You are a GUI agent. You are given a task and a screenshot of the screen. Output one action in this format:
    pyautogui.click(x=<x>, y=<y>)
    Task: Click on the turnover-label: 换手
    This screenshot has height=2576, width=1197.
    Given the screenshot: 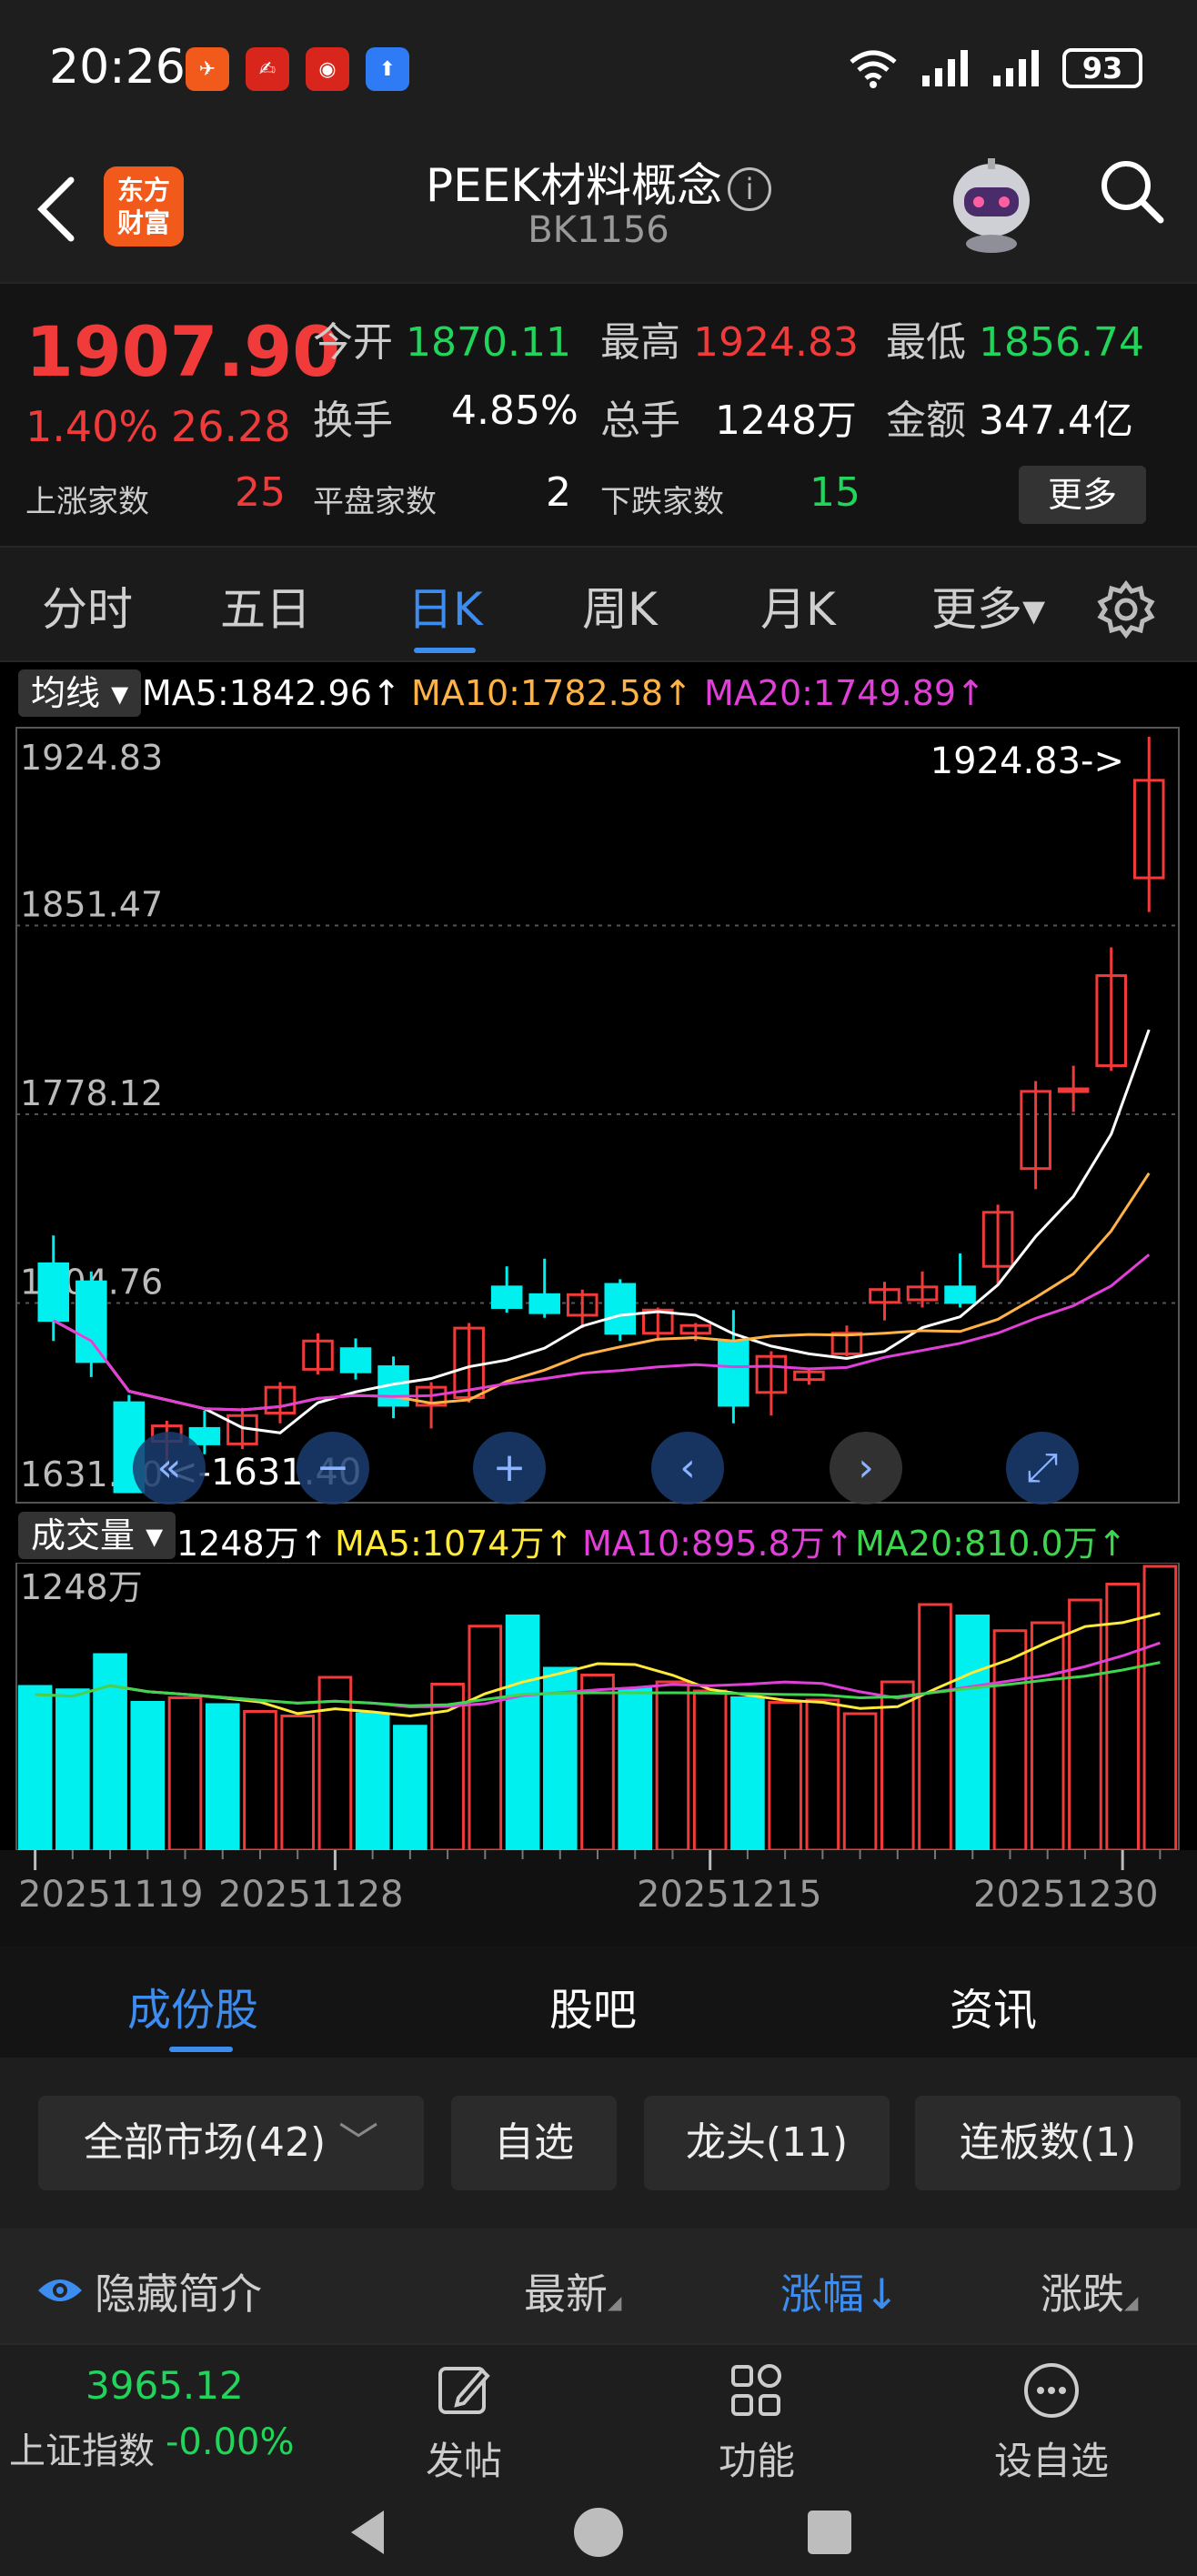 What is the action you would take?
    pyautogui.click(x=353, y=420)
    